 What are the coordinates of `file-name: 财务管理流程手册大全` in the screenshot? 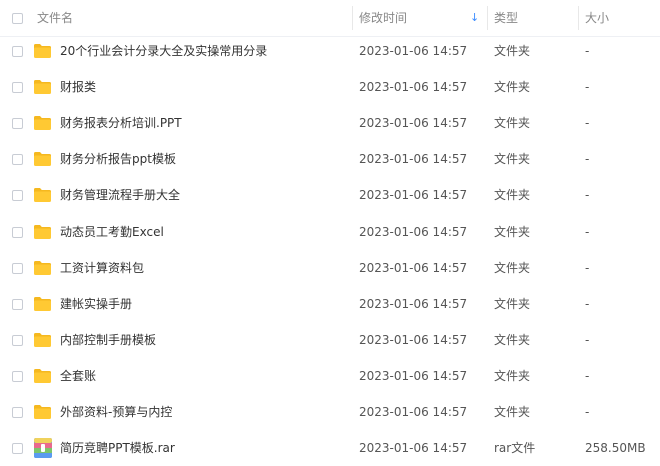 It's located at (120, 195).